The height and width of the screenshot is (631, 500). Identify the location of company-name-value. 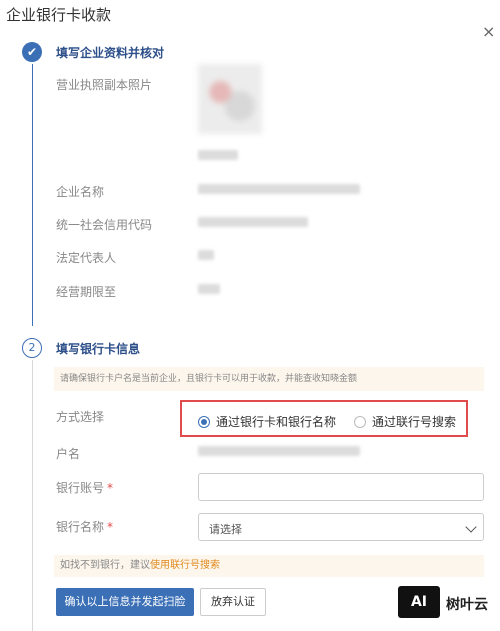
(279, 189).